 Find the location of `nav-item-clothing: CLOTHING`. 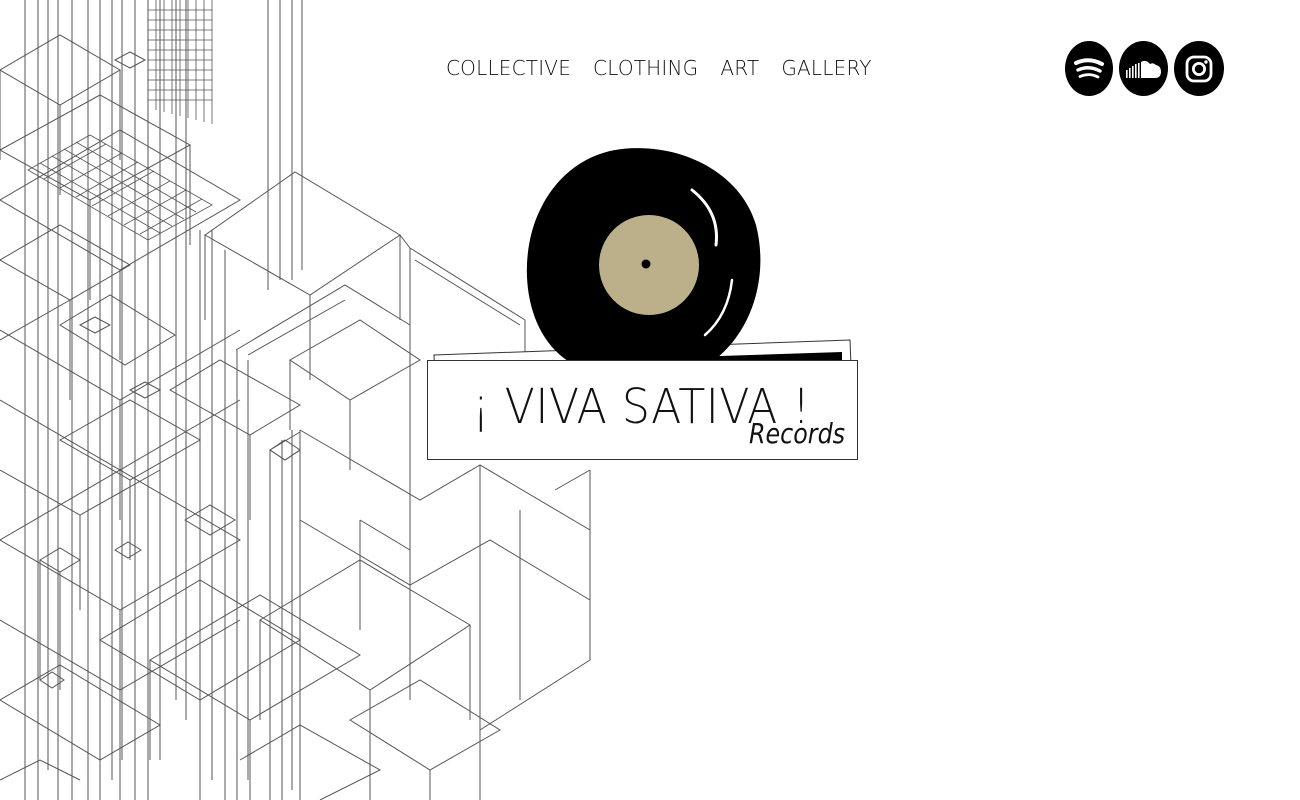

nav-item-clothing: CLOTHING is located at coordinates (645, 68).